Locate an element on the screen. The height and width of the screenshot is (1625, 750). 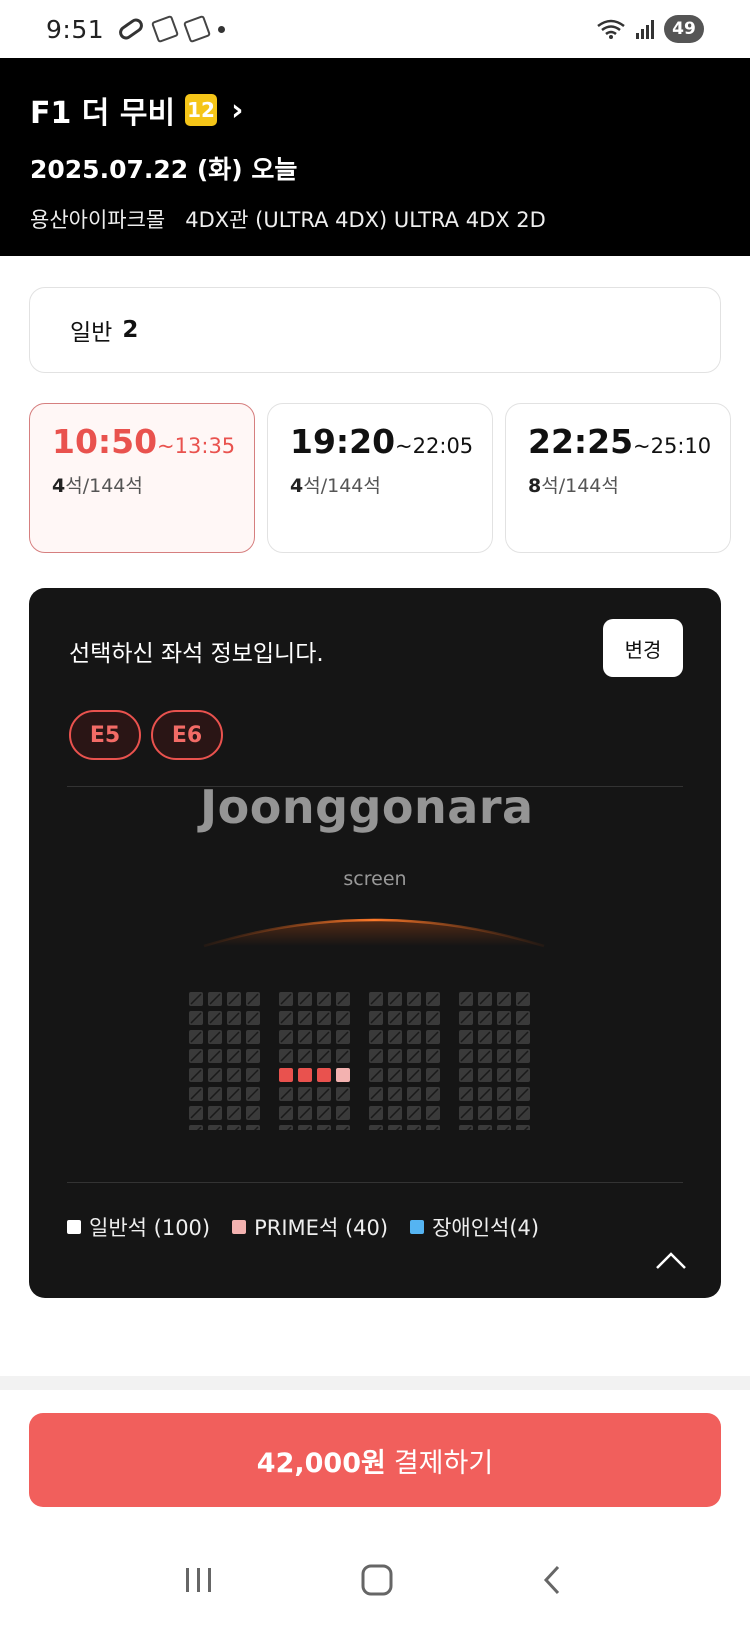
audience-selector: 일반 2 is located at coordinates (375, 330).